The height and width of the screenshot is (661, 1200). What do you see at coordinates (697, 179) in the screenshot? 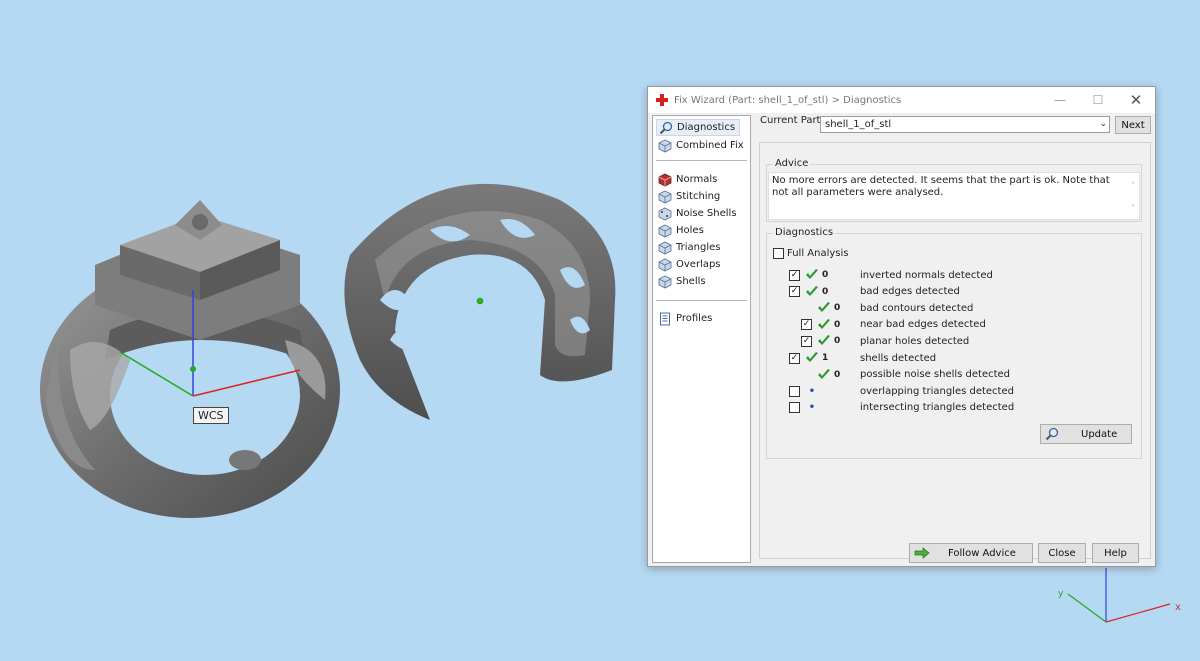
I see `nav-label: Normals` at bounding box center [697, 179].